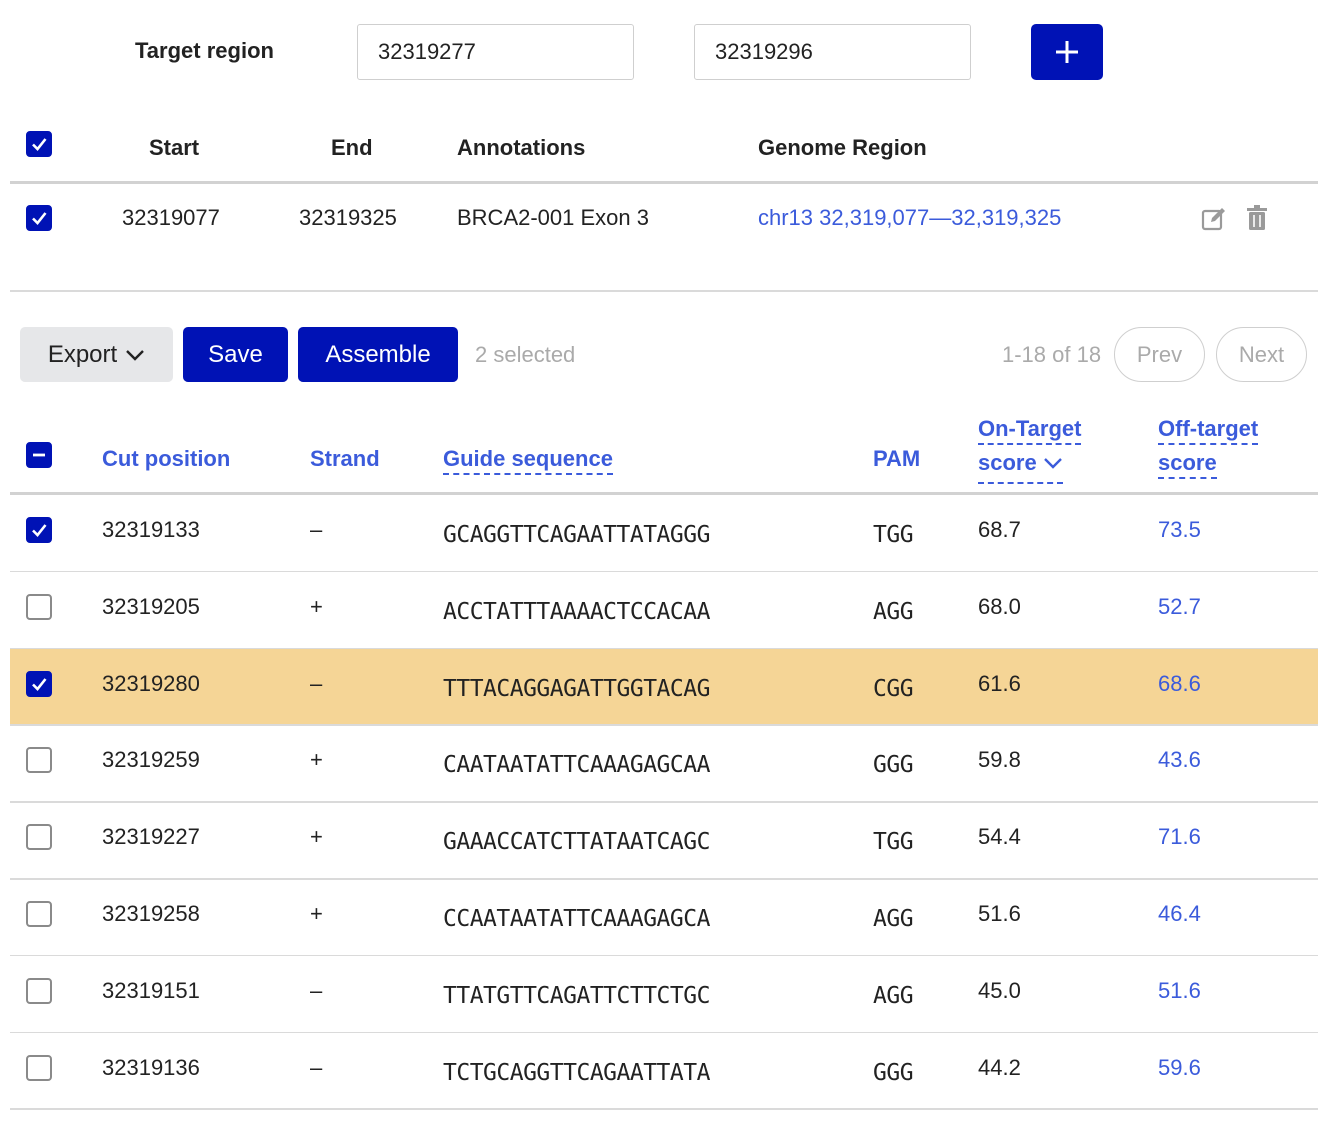 The width and height of the screenshot is (1332, 1124). Describe the element at coordinates (1052, 354) in the screenshot. I see `pagination-range: 1-18 of 18` at that location.